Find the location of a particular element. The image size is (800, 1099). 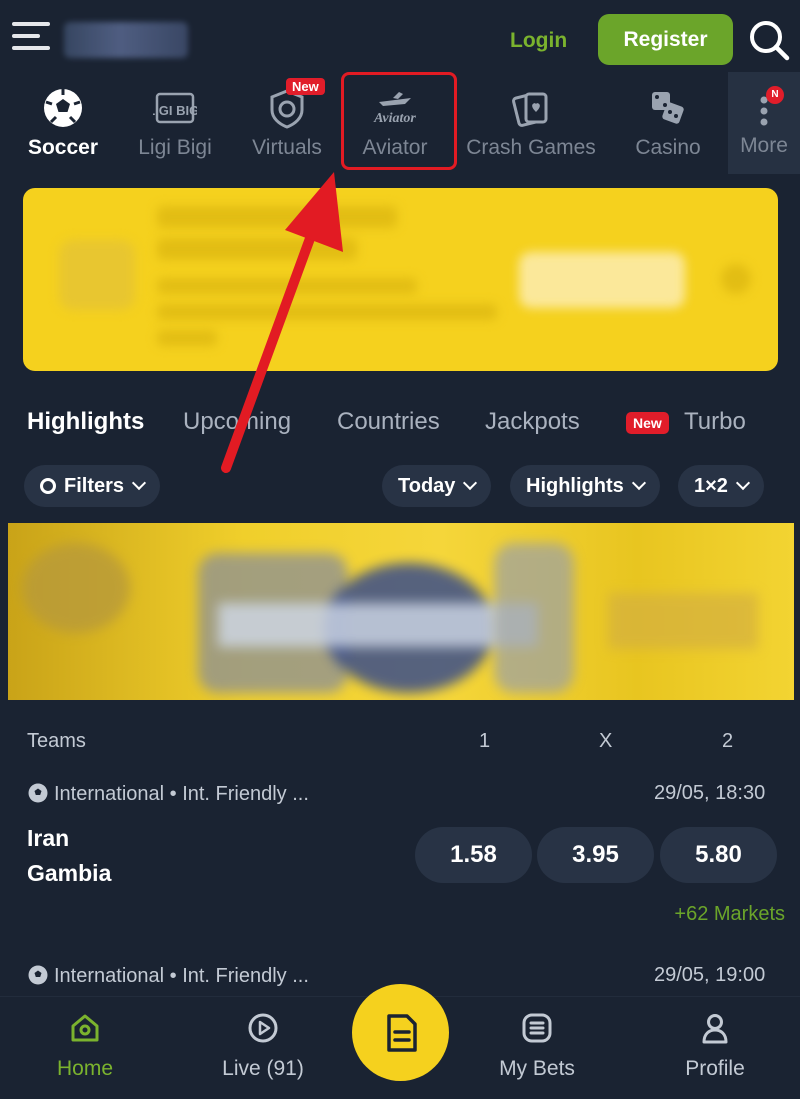

category-label: Casino is located at coordinates (668, 147).